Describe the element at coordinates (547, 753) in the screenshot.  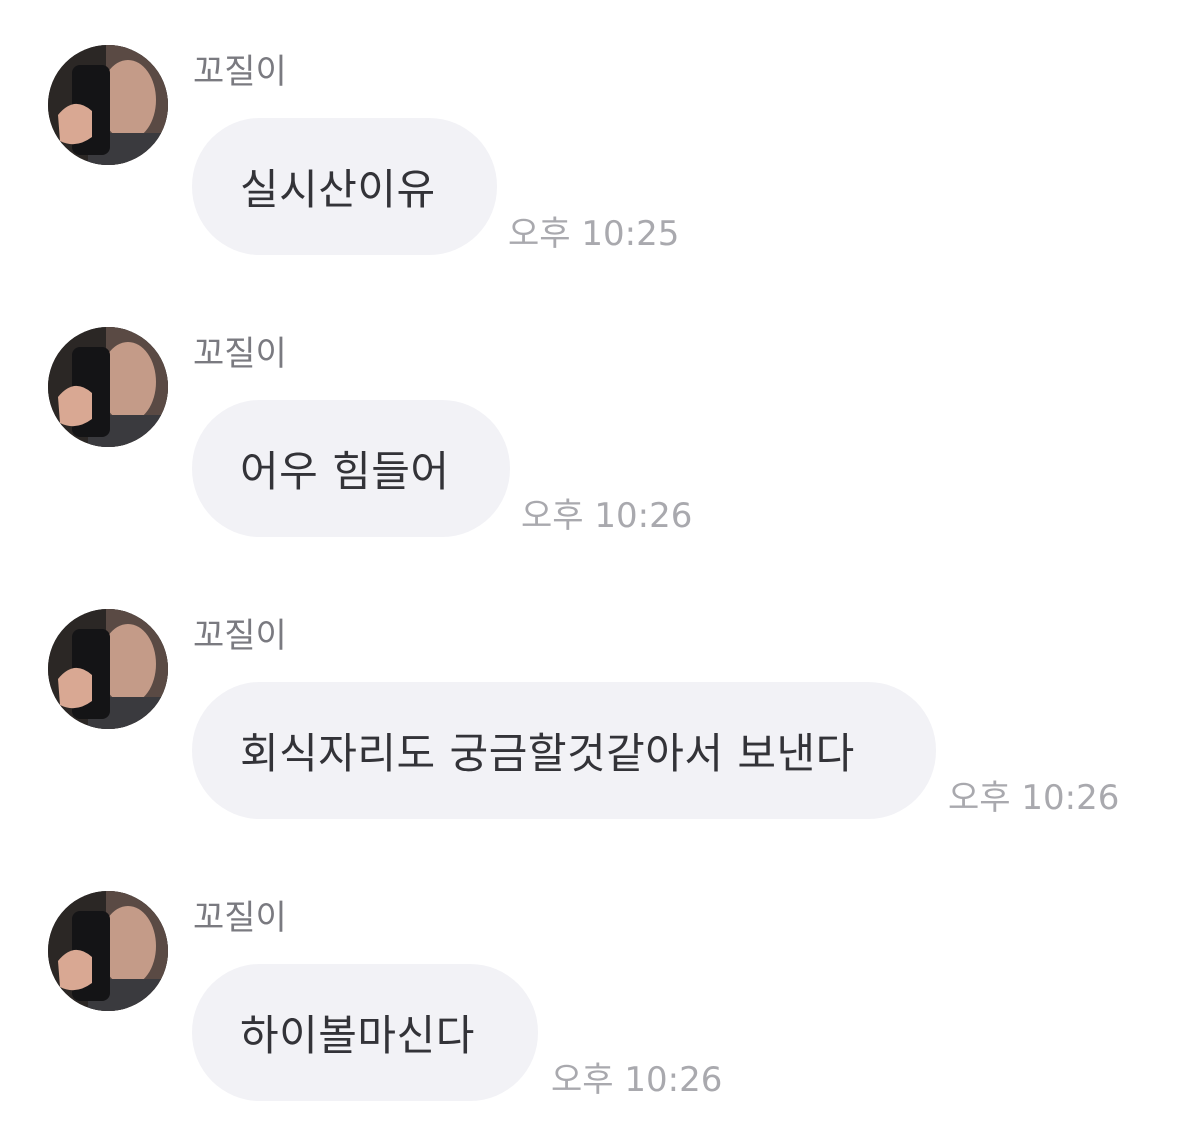
I see `message-text: 회식자리도 궁금할것같아서 보낸다` at that location.